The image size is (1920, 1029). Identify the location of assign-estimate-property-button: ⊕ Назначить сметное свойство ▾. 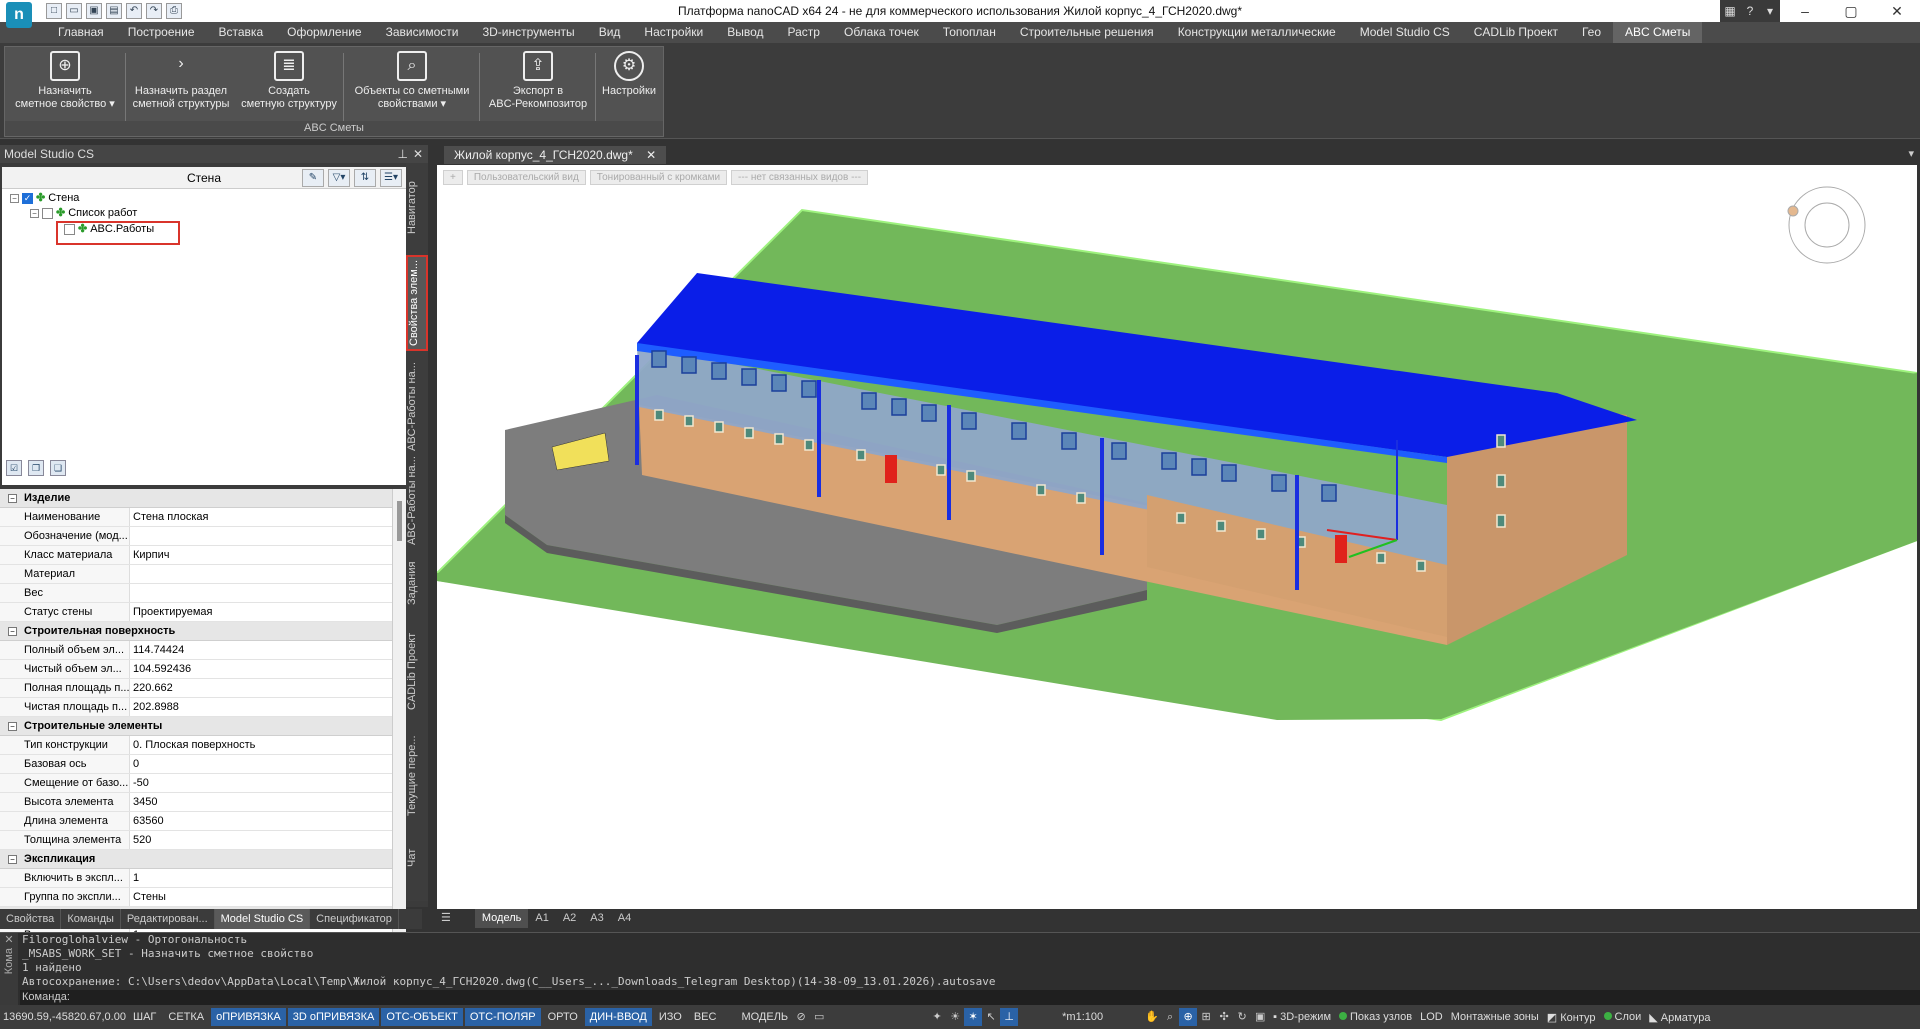
(65, 81).